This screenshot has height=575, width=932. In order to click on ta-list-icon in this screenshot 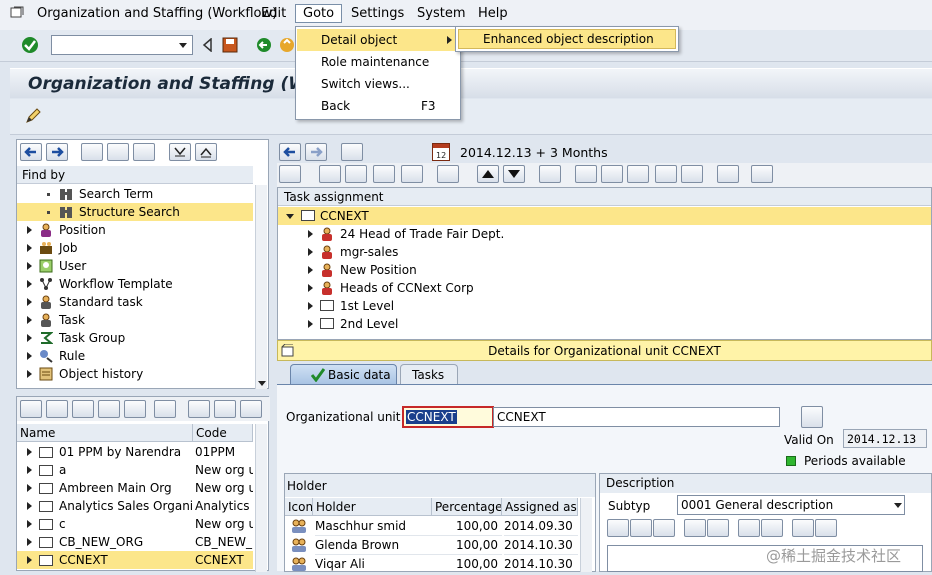, I will do `click(352, 152)`.